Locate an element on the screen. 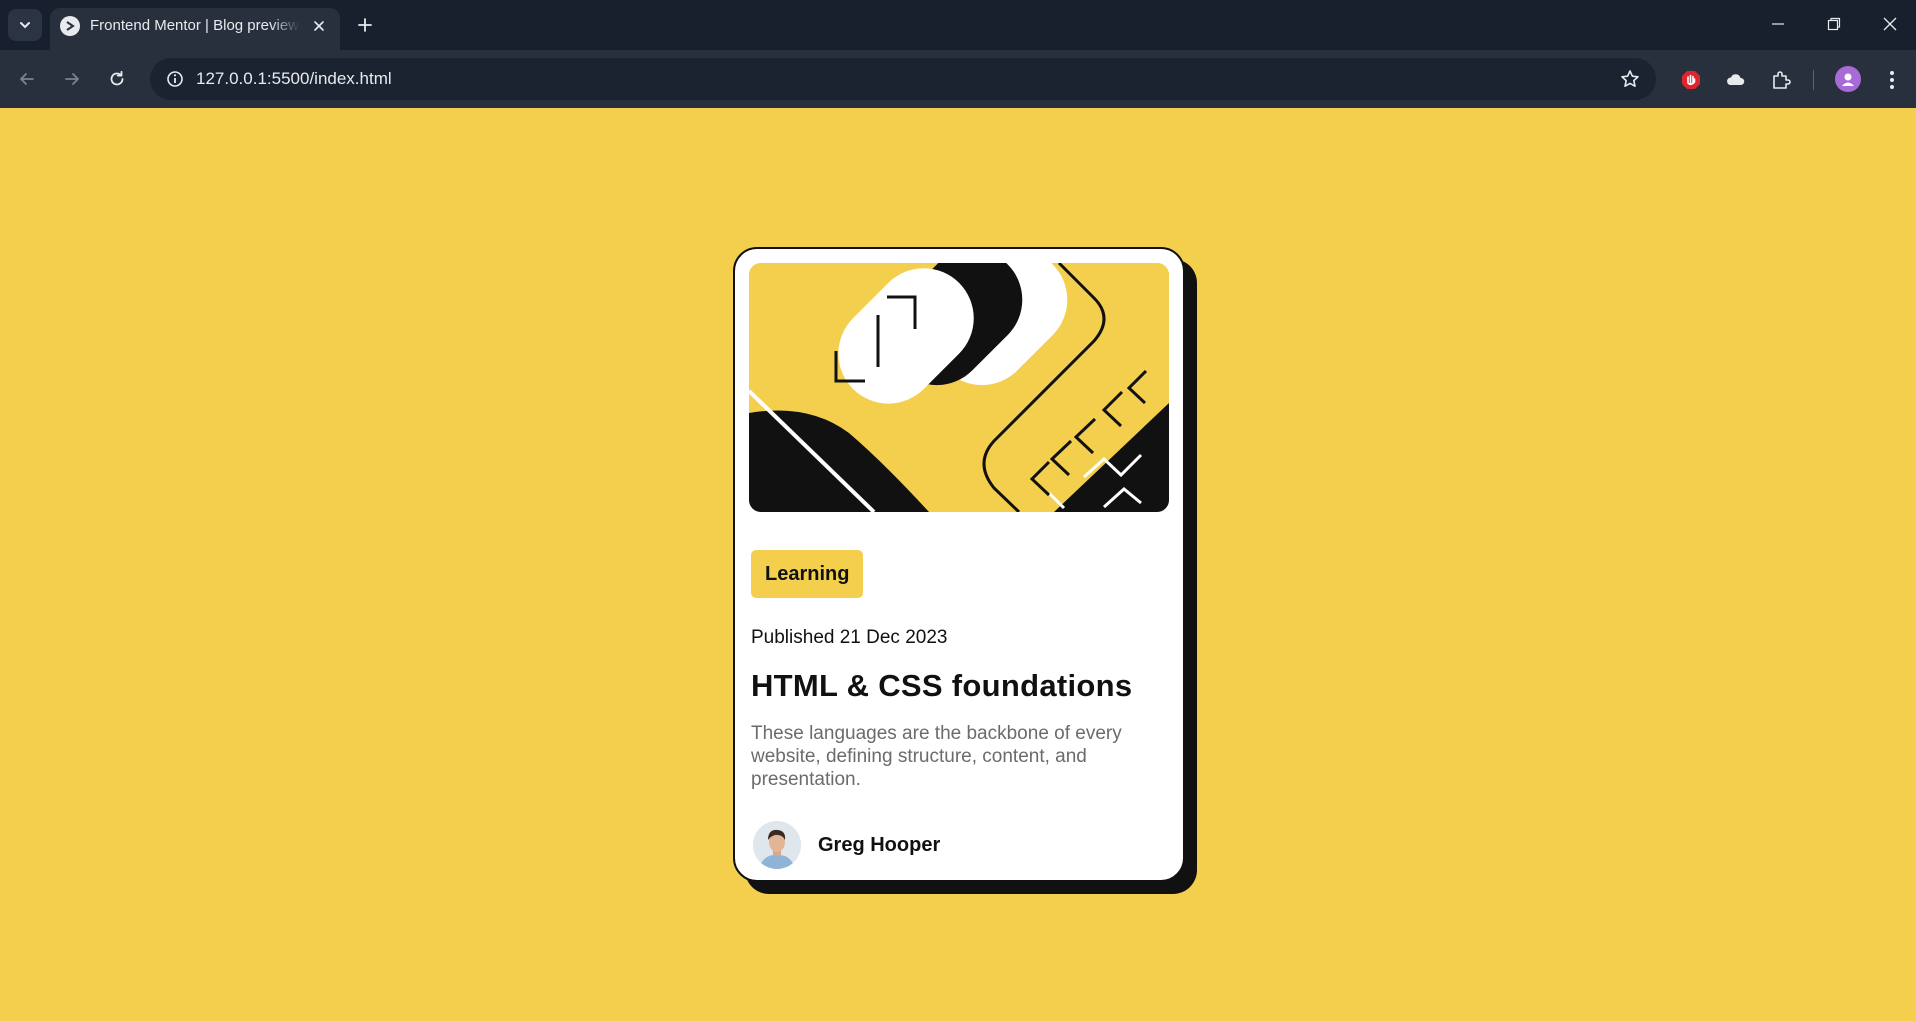 The image size is (1916, 1021). tab-favicon-icon is located at coordinates (70, 26).